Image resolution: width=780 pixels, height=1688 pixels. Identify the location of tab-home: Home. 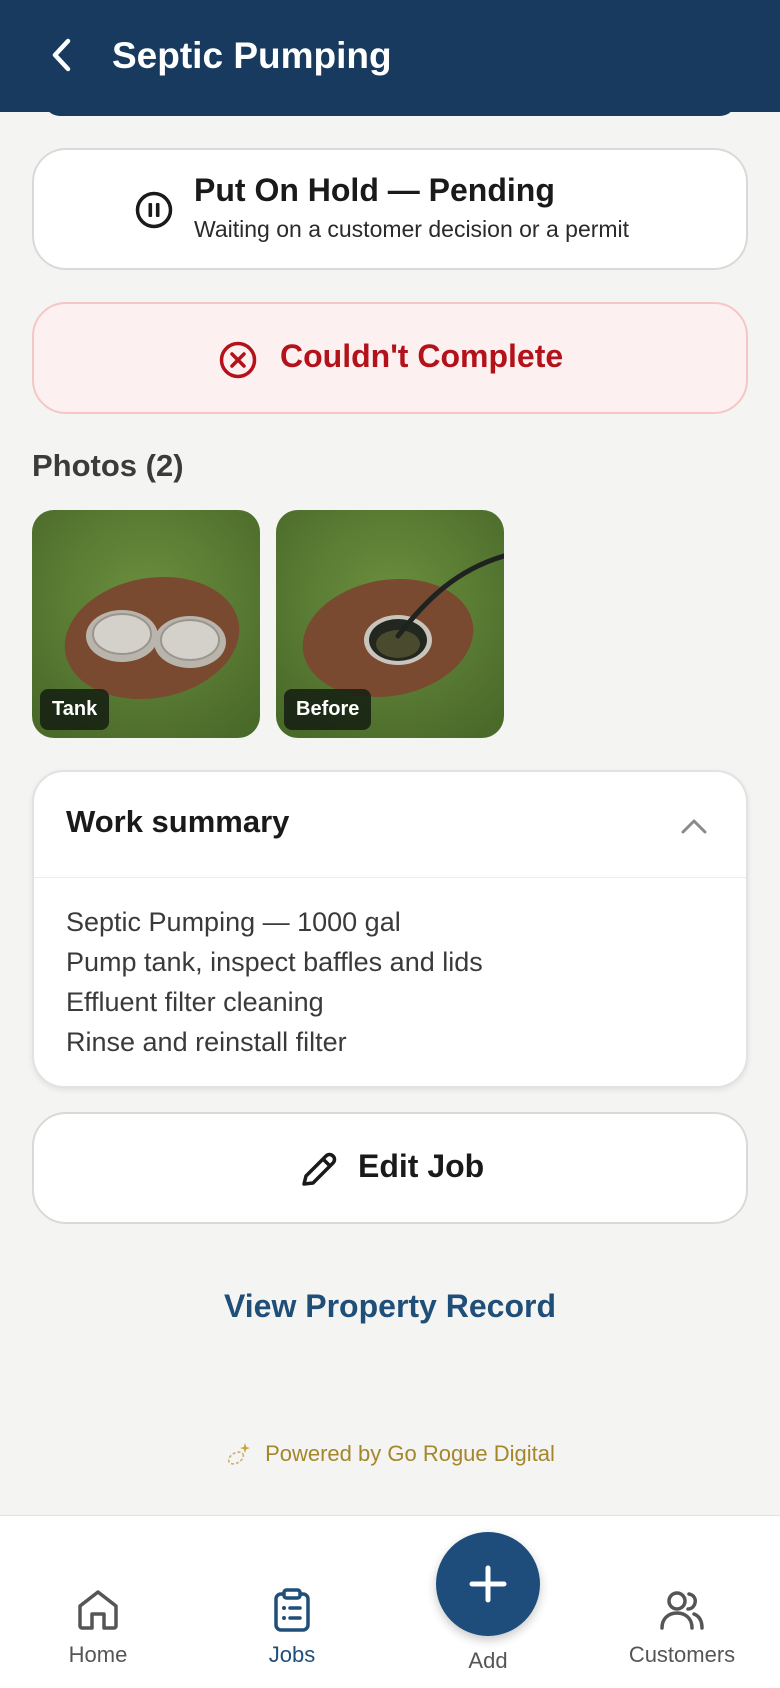
(98, 1627).